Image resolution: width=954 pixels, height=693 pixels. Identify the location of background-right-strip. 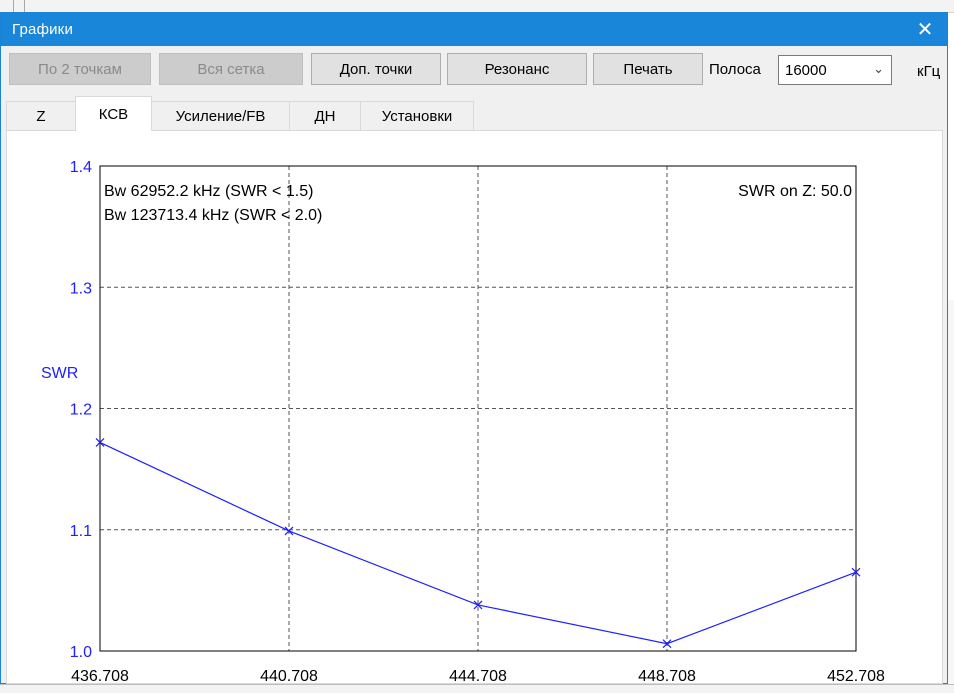
(951, 496).